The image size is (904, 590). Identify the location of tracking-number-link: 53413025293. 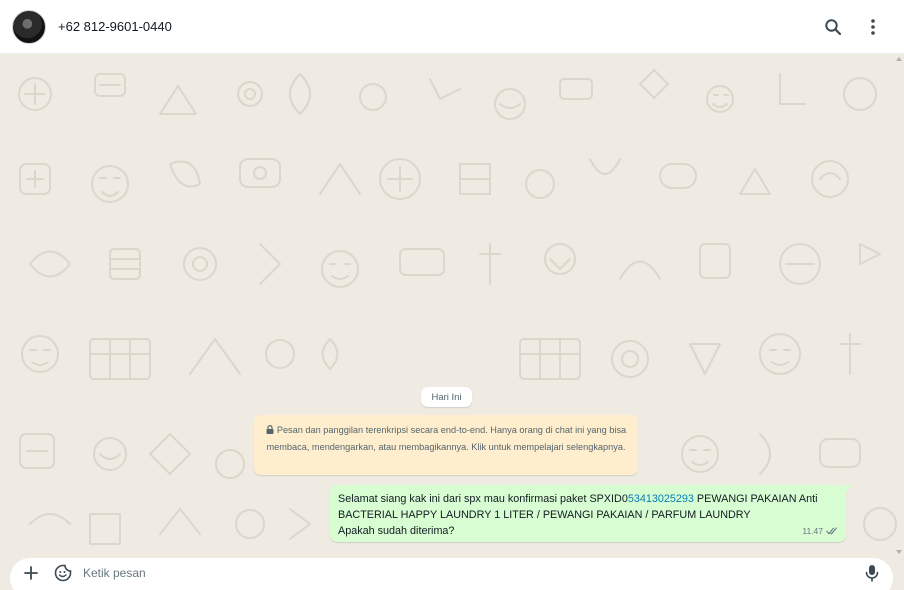
(661, 499).